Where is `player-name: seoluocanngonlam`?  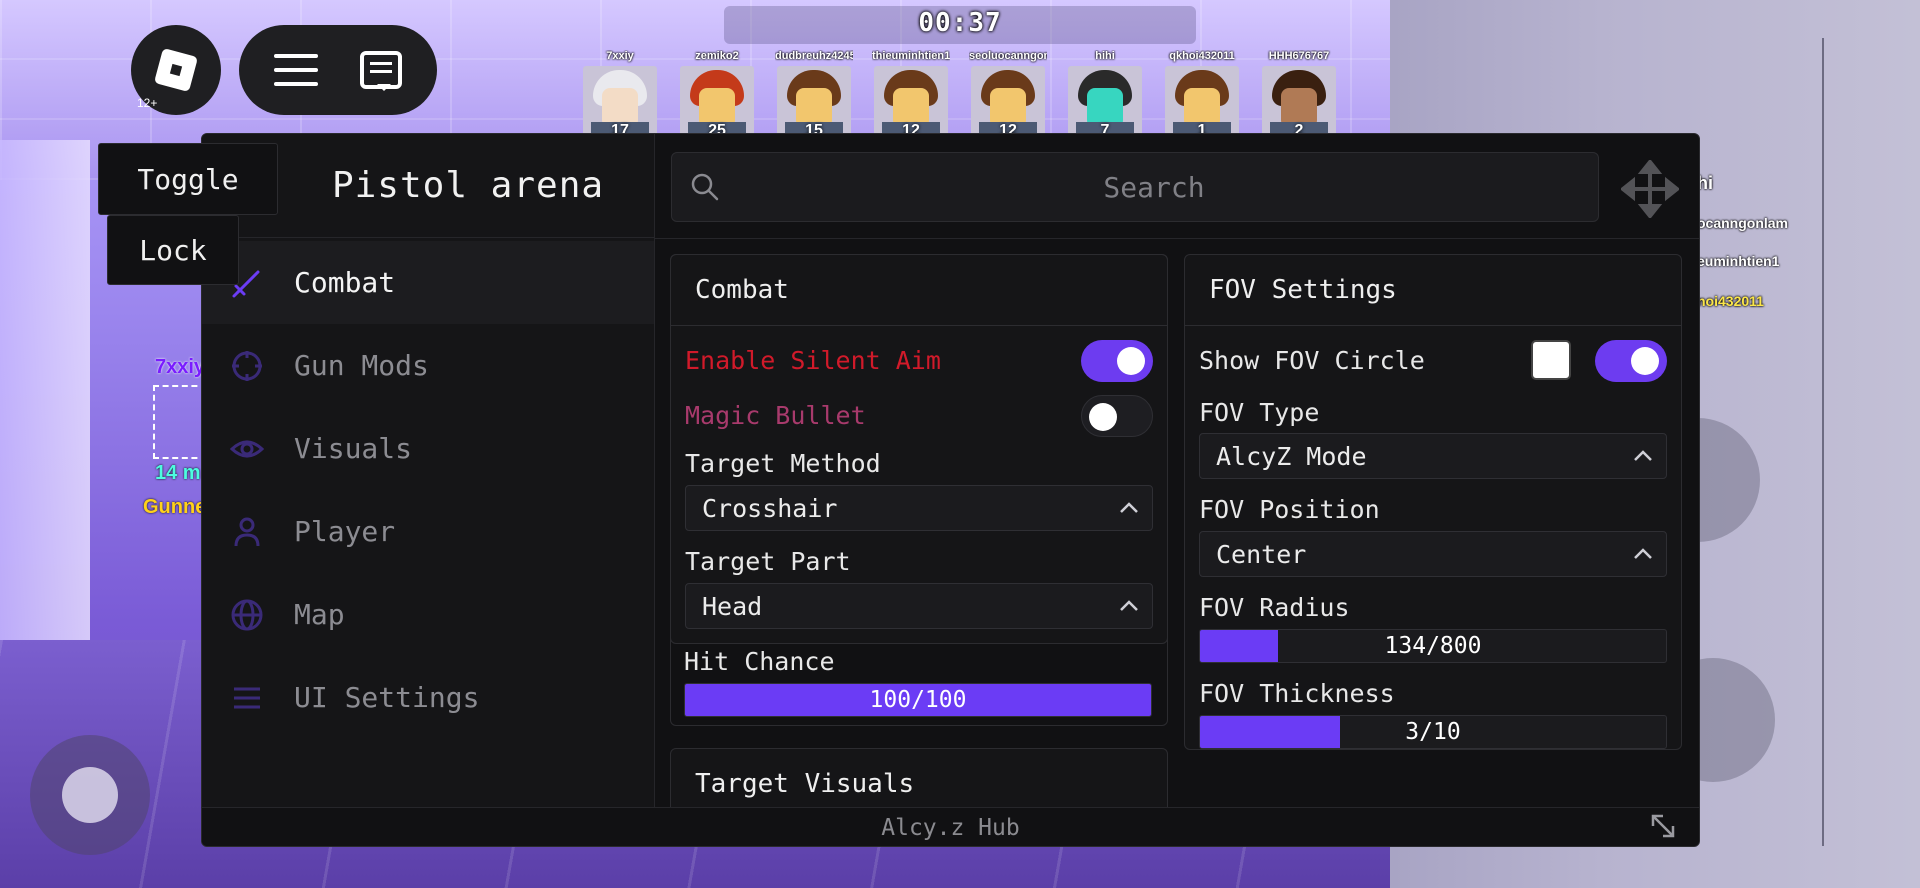
player-name: seoluocanngonlam is located at coordinates (1008, 56).